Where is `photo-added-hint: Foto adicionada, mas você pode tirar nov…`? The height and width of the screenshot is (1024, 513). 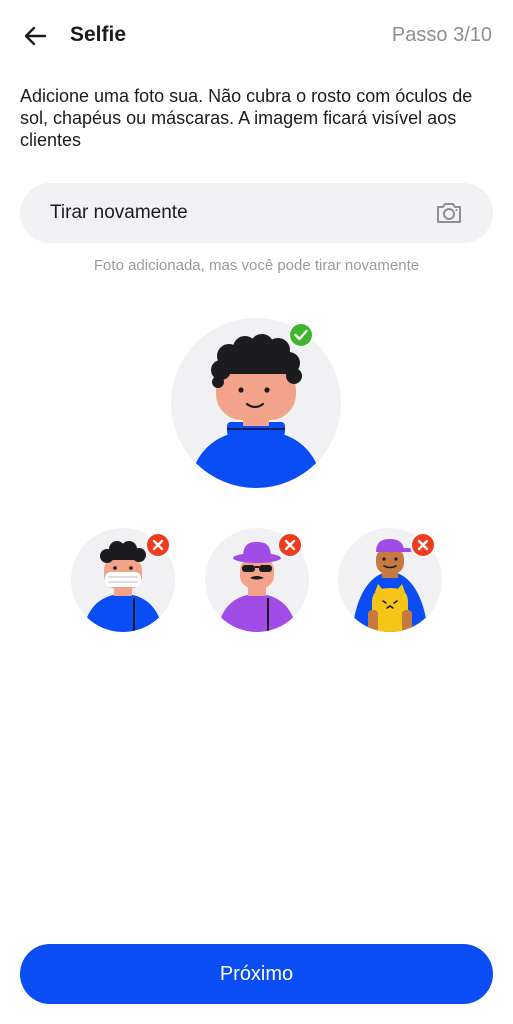 photo-added-hint: Foto adicionada, mas você pode tirar nov… is located at coordinates (256, 265).